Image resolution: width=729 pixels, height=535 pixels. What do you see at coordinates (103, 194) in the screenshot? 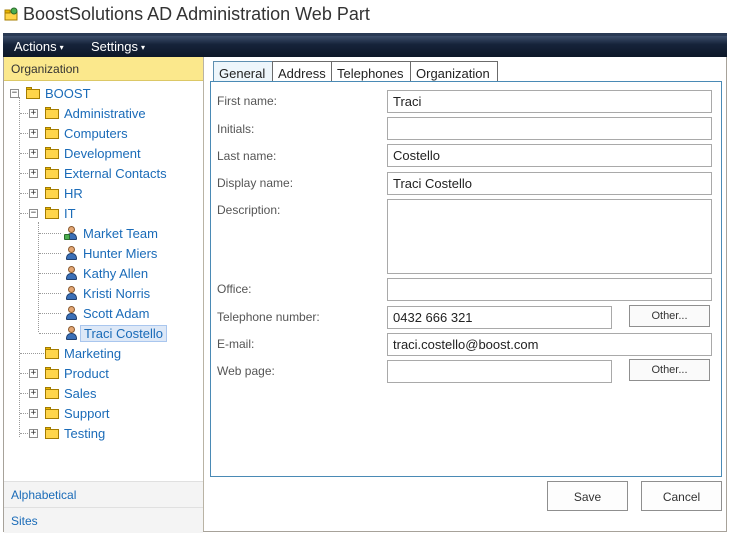
I see `tree-node-hr: + HR` at bounding box center [103, 194].